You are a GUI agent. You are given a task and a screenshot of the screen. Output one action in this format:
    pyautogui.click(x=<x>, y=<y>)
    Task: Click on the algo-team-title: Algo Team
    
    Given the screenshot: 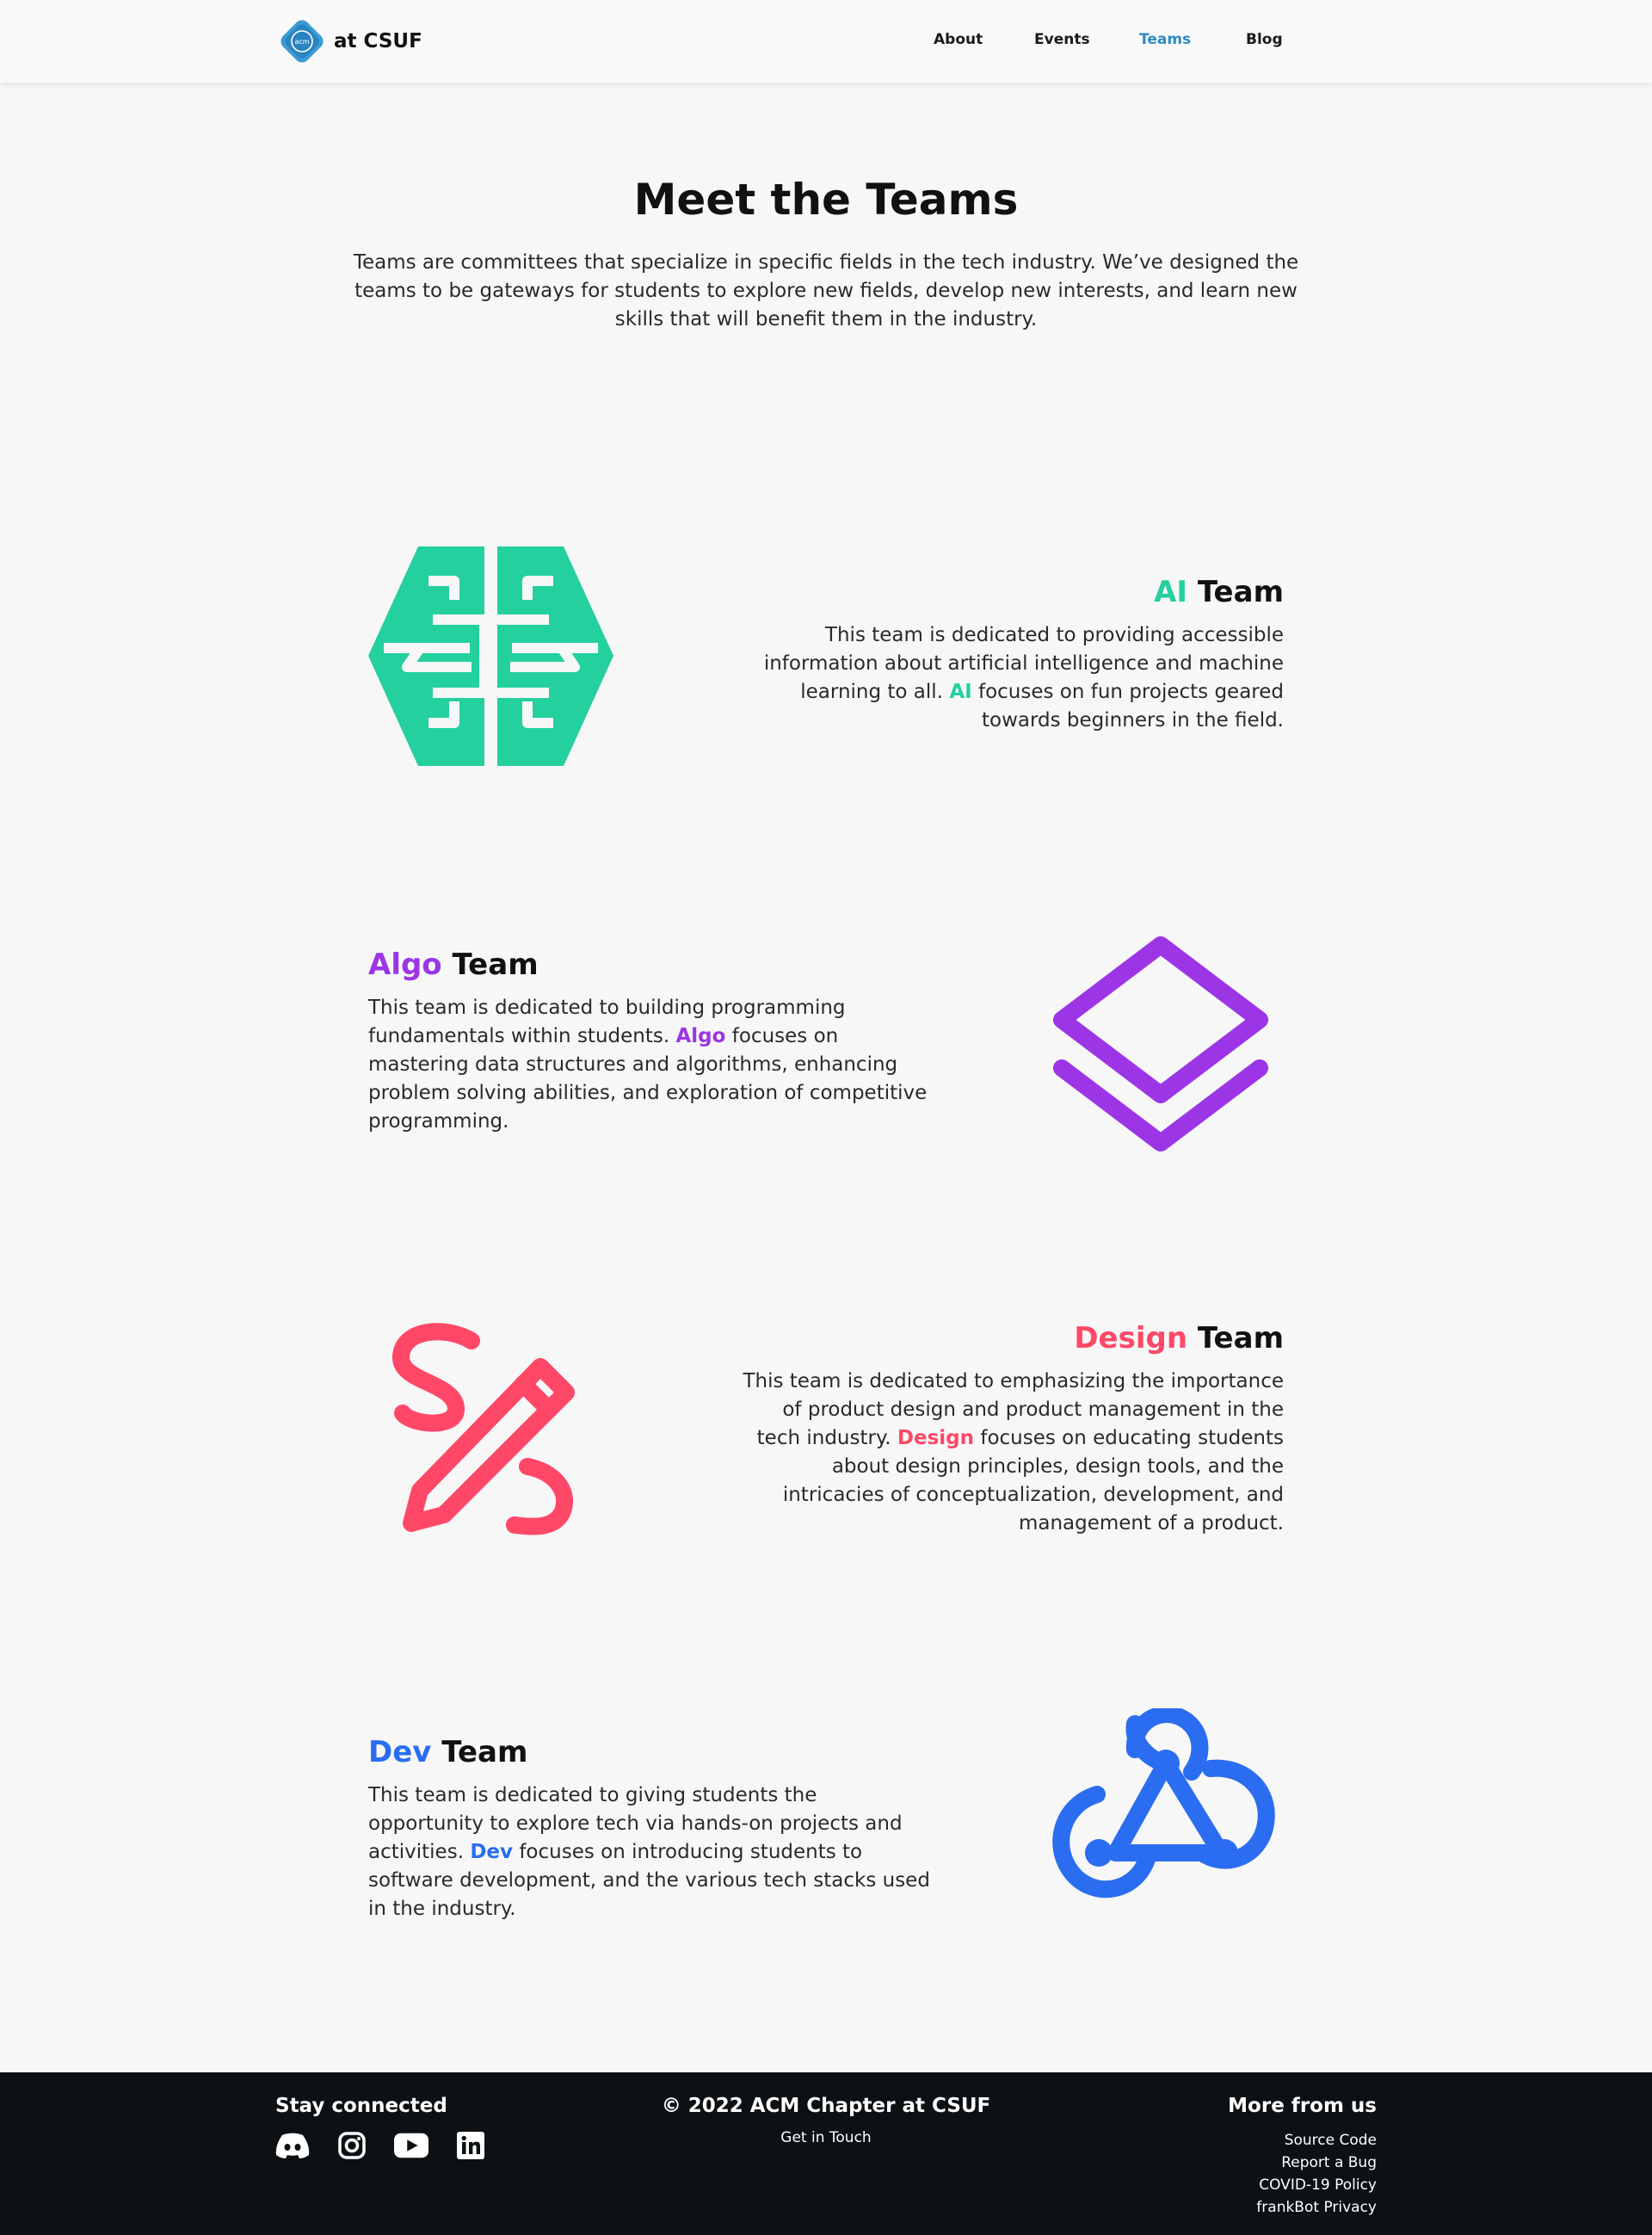 What is the action you would take?
    pyautogui.click(x=648, y=965)
    